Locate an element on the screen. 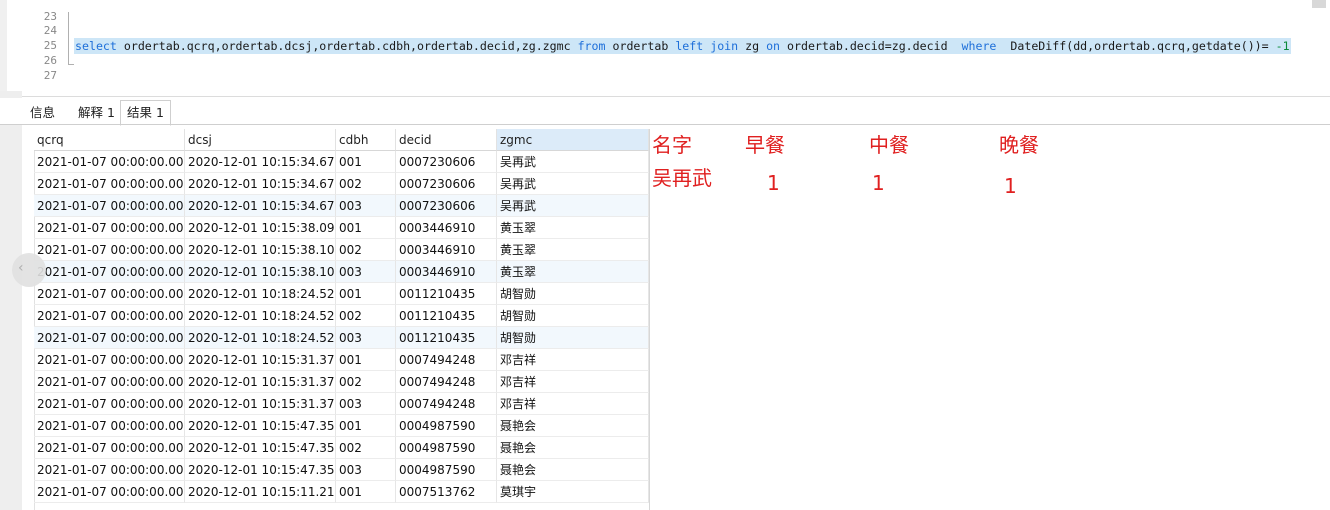 This screenshot has width=1330, height=510. cell-dcsj: 2020-12-01 10:15:38.097 is located at coordinates (260, 228).